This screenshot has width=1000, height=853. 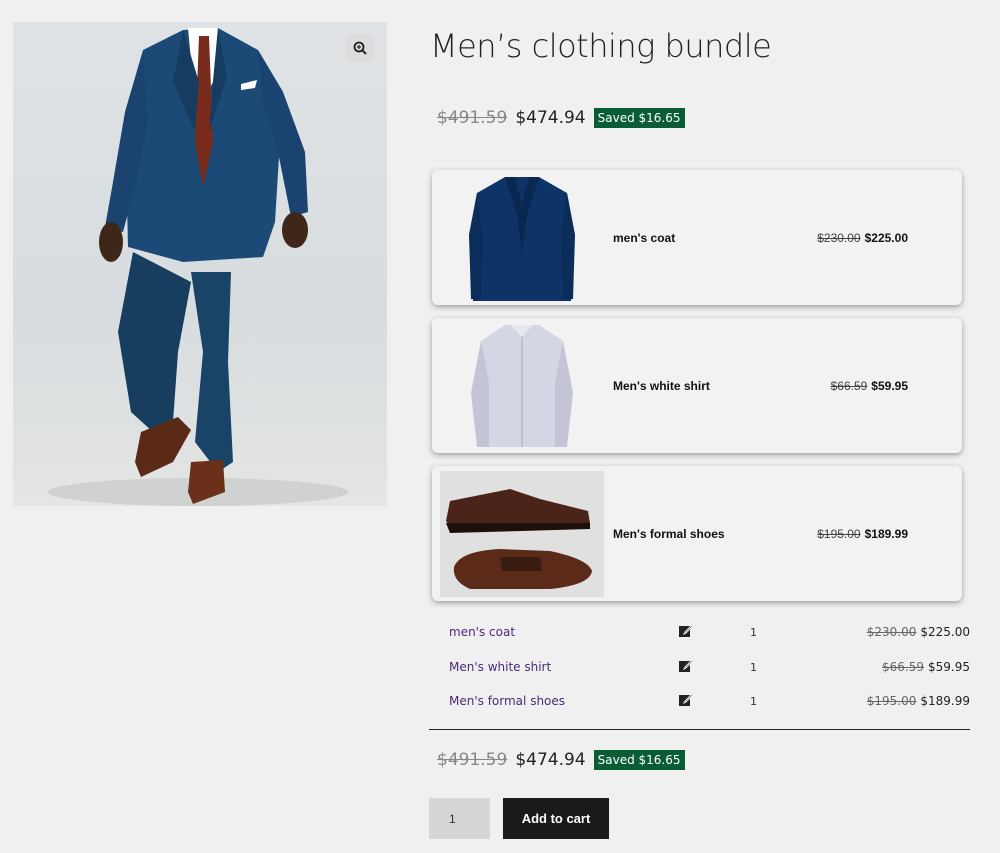 What do you see at coordinates (849, 385) in the screenshot?
I see `bundle-item-old-price: $66.59` at bounding box center [849, 385].